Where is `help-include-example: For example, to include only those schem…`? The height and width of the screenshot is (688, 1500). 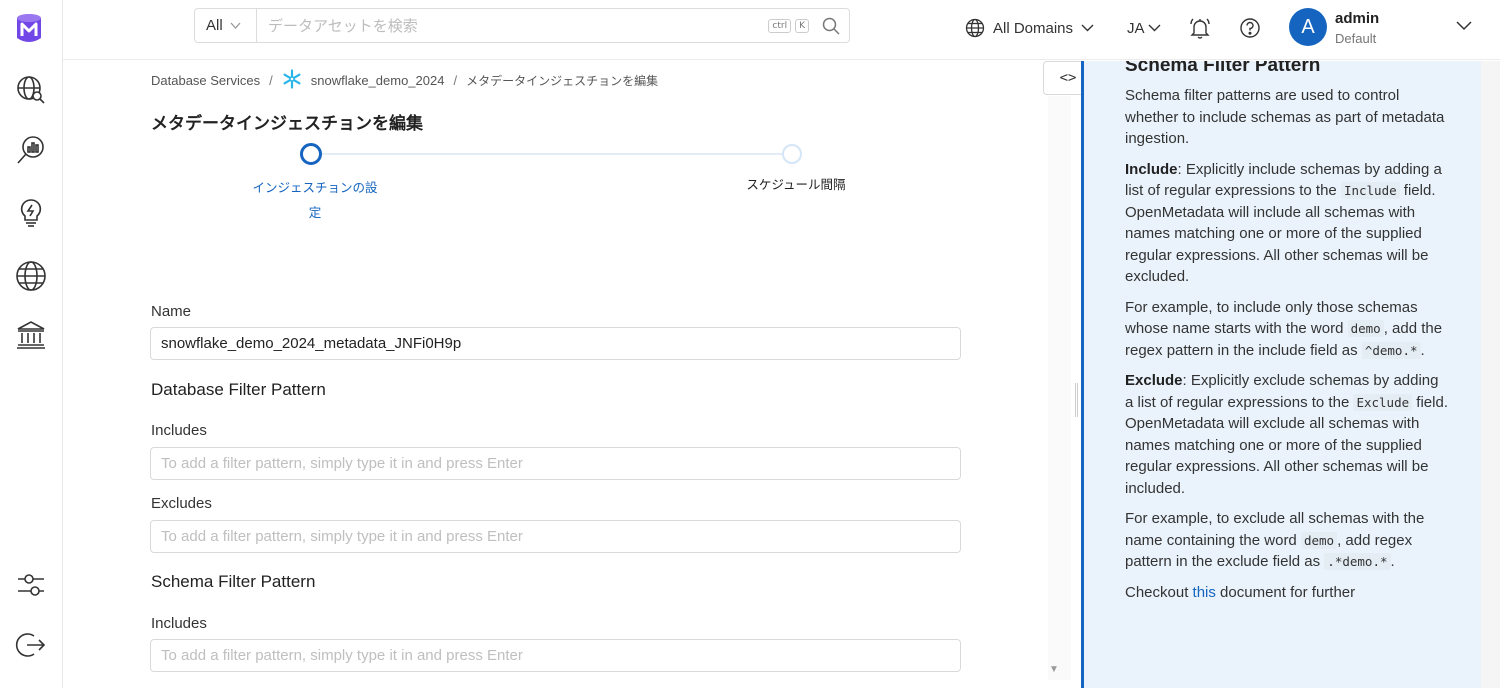
help-include-example: For example, to include only those schem… is located at coordinates (1287, 329).